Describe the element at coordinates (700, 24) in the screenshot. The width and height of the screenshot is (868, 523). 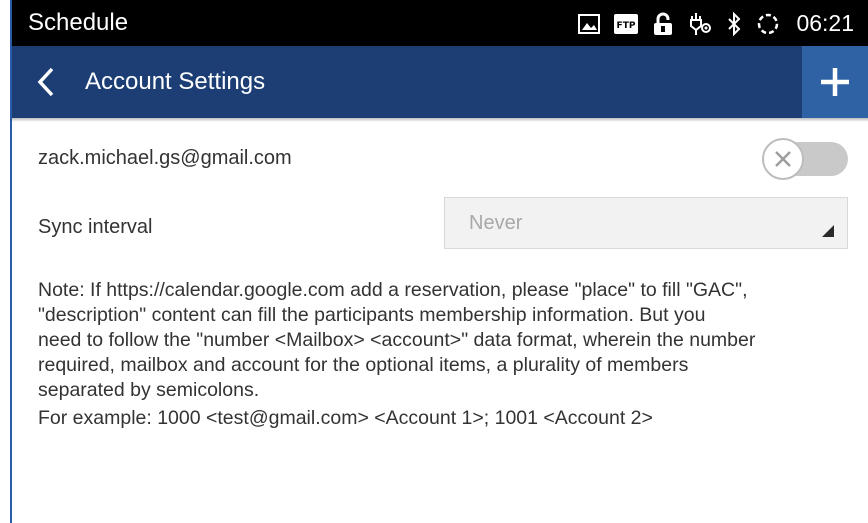
I see `usb-icon` at that location.